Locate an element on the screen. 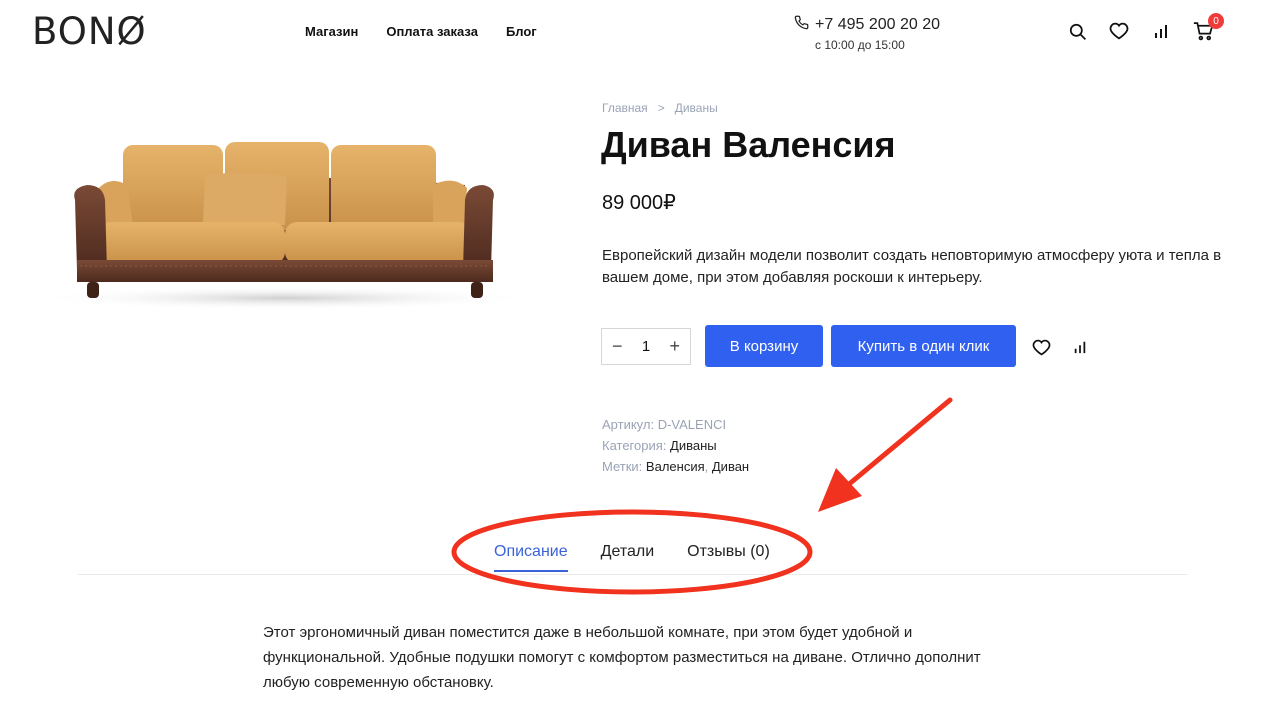 This screenshot has width=1280, height=719. tag-link-sofa: Диван is located at coordinates (730, 466).